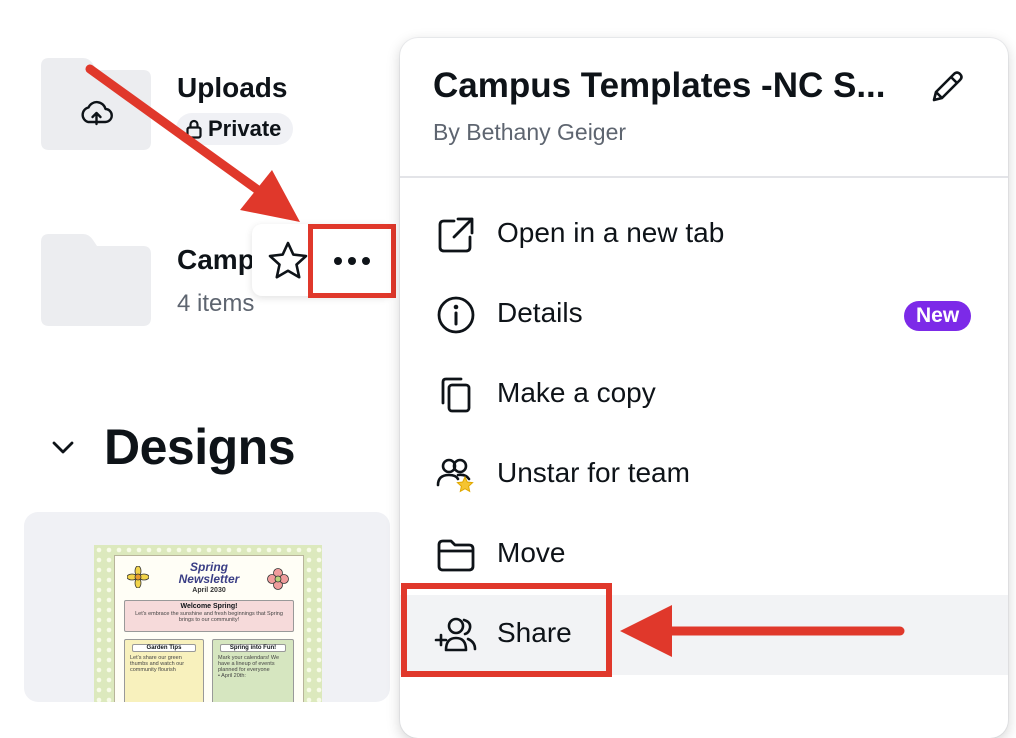  I want to click on folder-icon, so click(456, 555).